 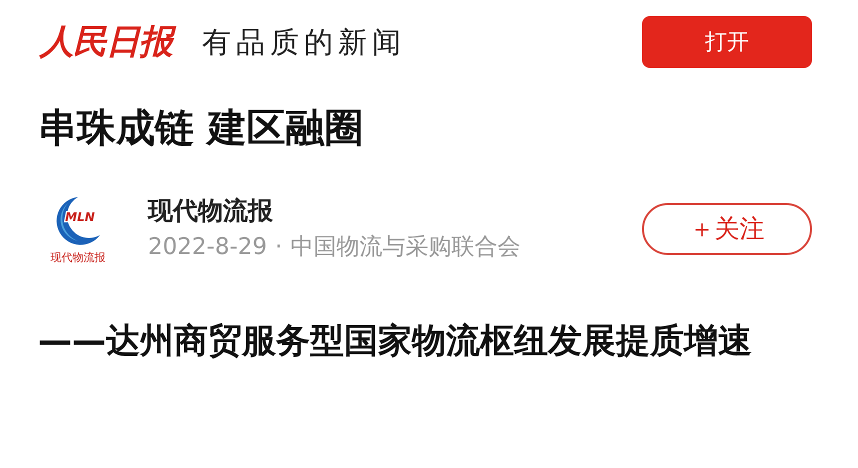 What do you see at coordinates (727, 228) in the screenshot?
I see `follow-button: ＋关注` at bounding box center [727, 228].